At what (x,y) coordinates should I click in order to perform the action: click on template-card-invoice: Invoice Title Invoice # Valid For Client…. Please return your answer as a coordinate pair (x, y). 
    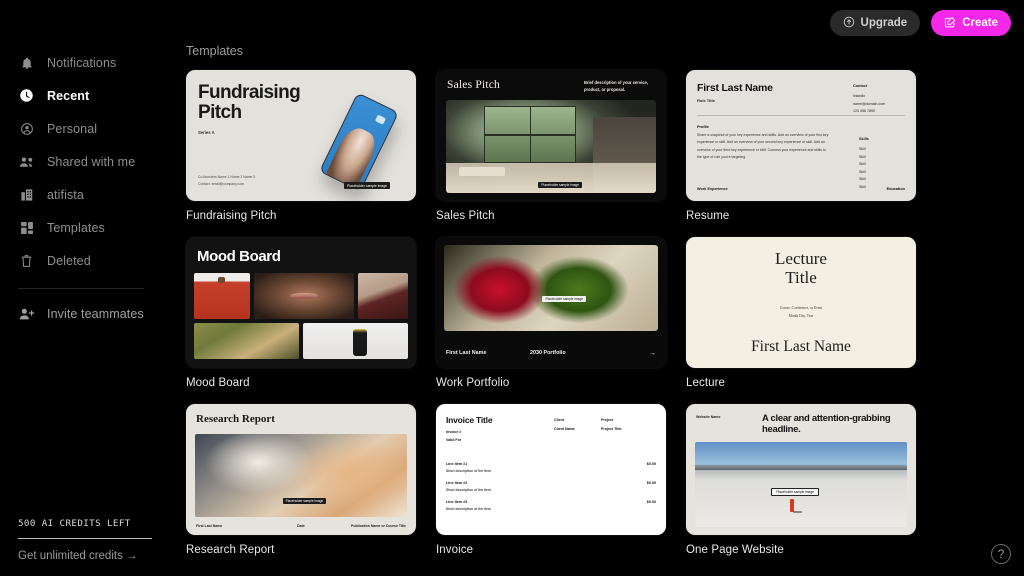
    Looking at the image, I should click on (551, 480).